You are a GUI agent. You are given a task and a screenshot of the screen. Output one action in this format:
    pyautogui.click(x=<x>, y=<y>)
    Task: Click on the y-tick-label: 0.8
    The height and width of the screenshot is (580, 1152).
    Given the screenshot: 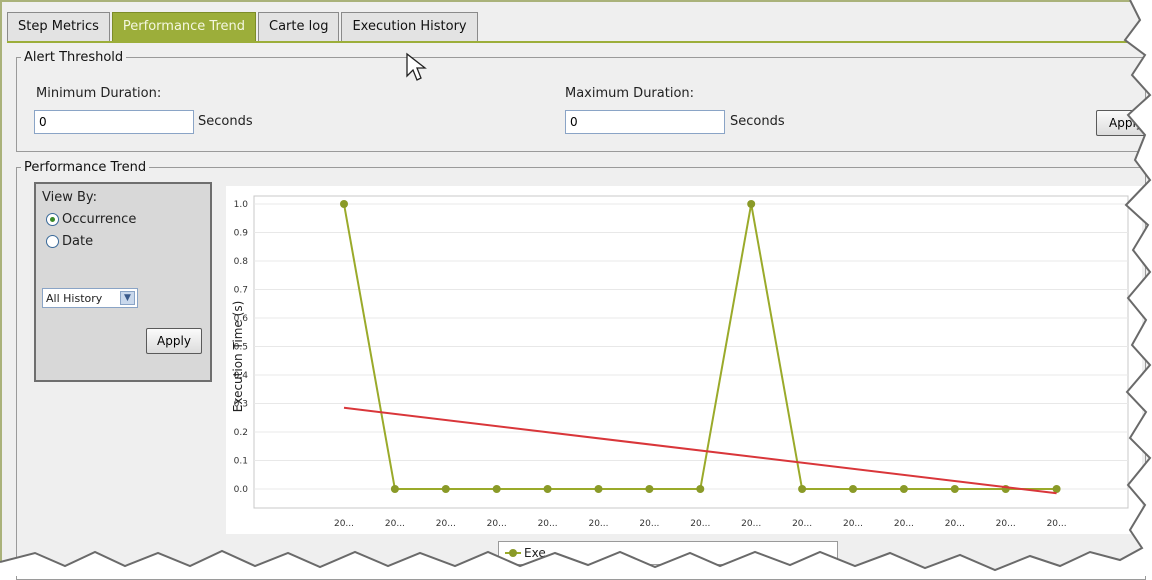 What is the action you would take?
    pyautogui.click(x=241, y=262)
    